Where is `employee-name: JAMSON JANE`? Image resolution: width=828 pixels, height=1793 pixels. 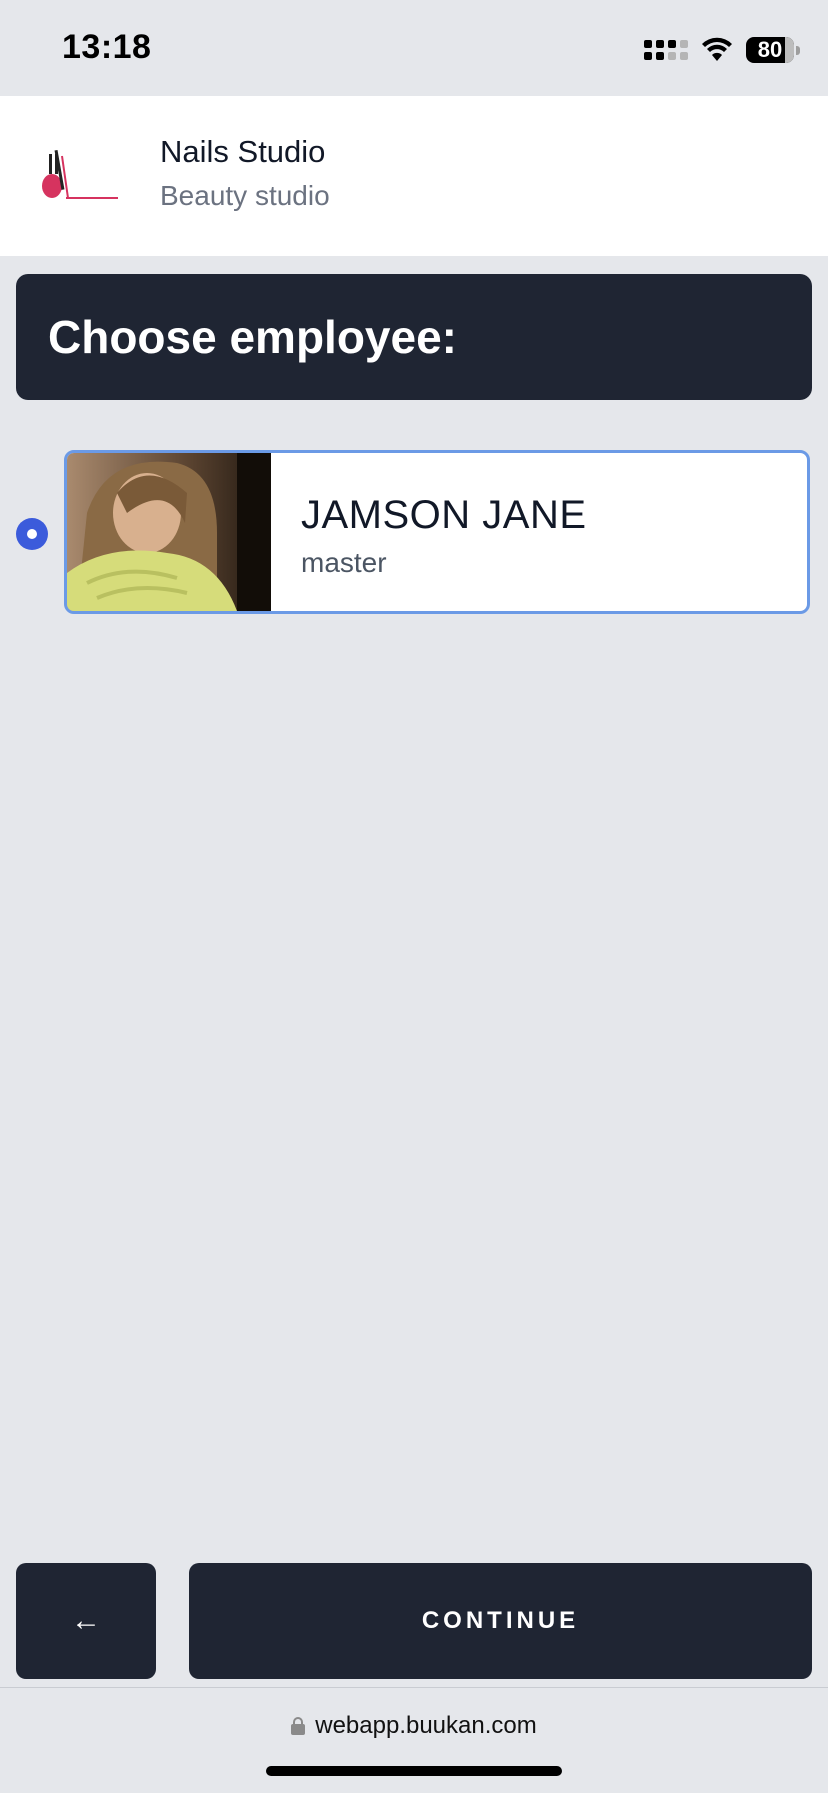 employee-name: JAMSON JANE is located at coordinates (444, 515).